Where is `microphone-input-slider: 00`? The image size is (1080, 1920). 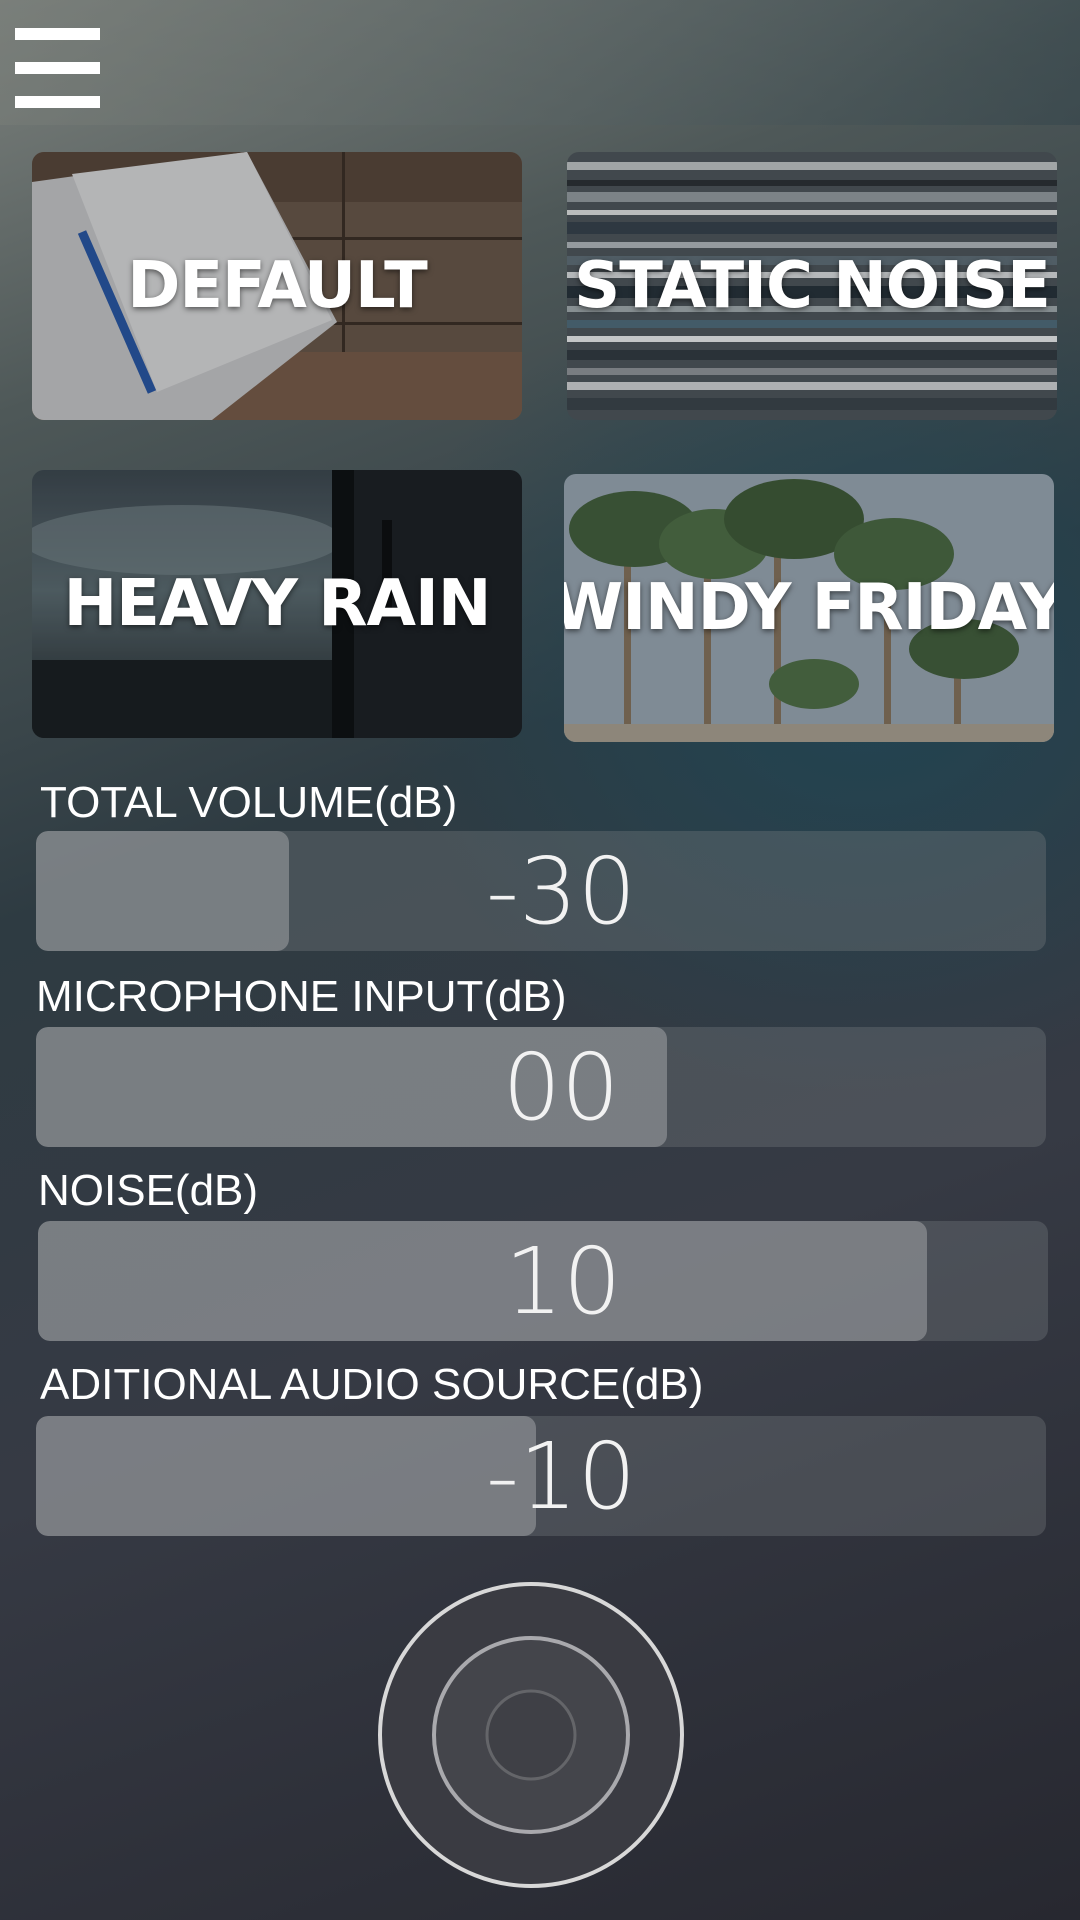 microphone-input-slider: 00 is located at coordinates (541, 1087).